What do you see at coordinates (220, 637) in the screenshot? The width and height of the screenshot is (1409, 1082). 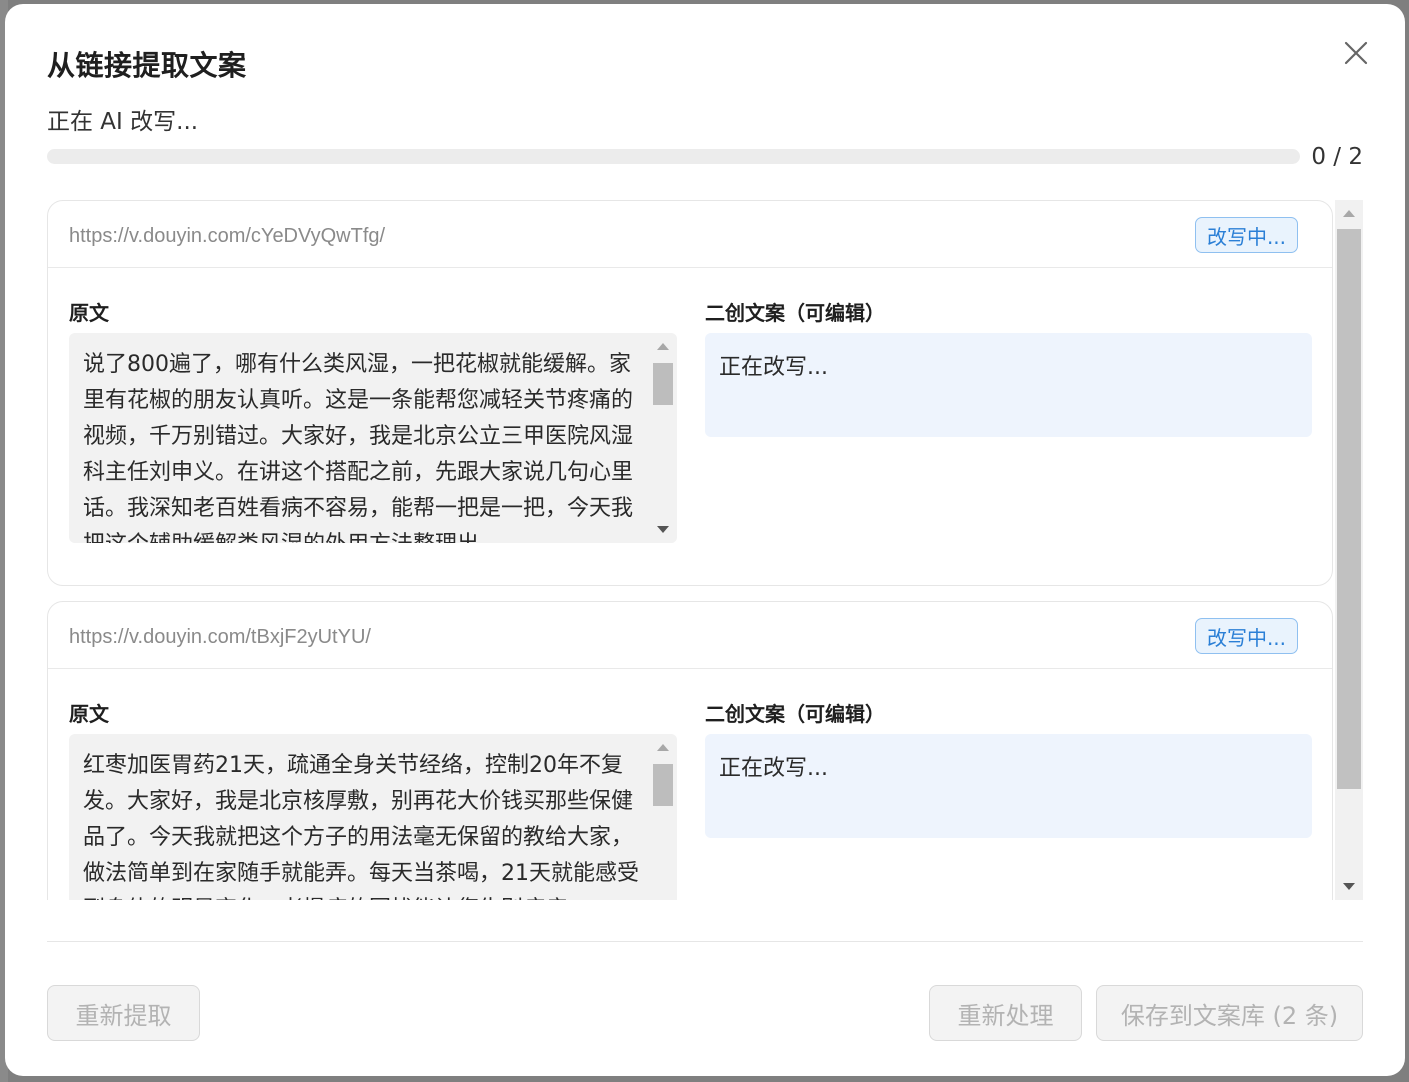 I see `card-url: https://v.douyin.com/tBxjF2yUtYU/` at bounding box center [220, 637].